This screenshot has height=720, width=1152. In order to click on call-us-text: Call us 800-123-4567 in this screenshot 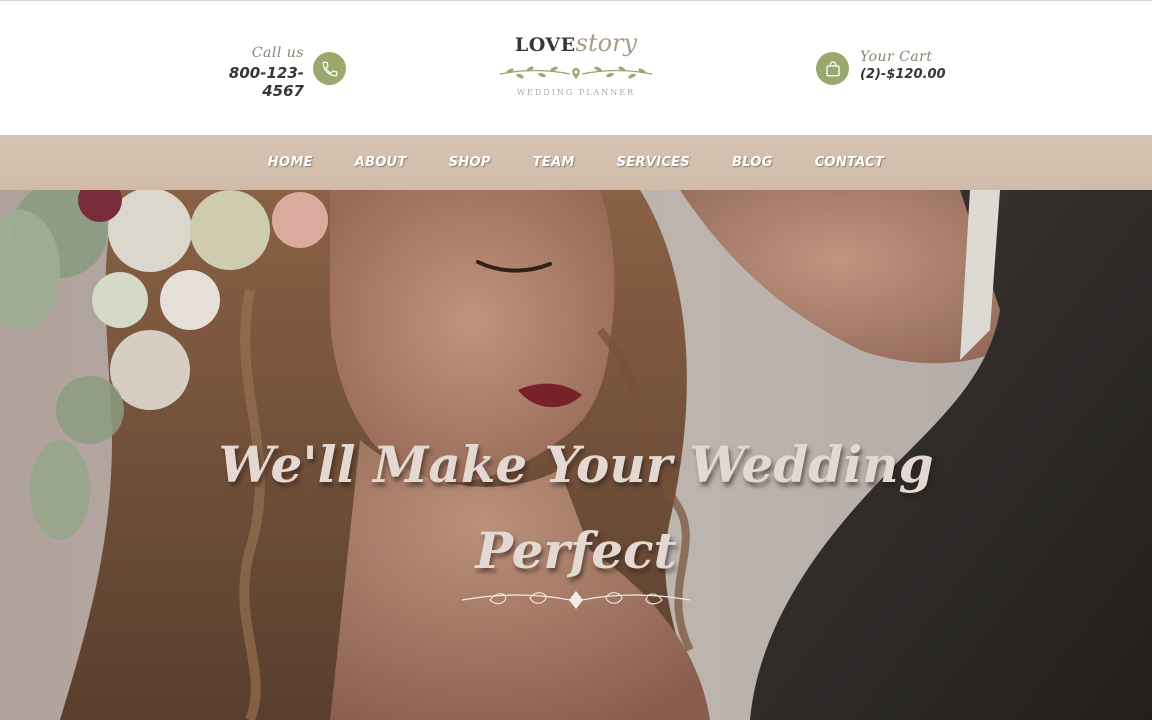, I will do `click(252, 72)`.